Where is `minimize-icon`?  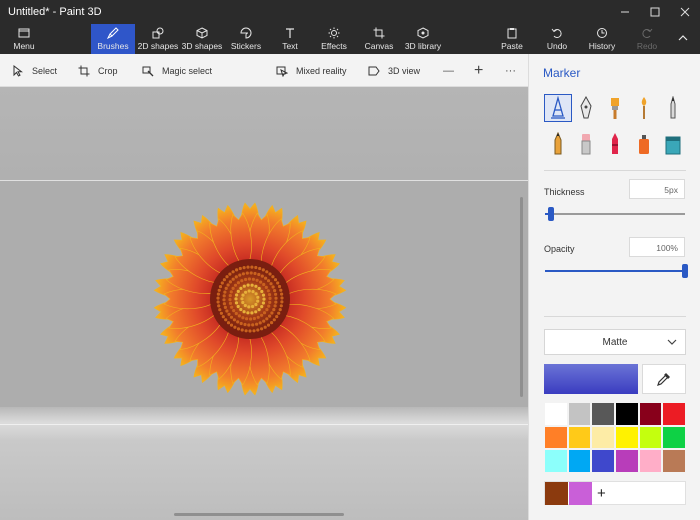
minimize-icon is located at coordinates (625, 12).